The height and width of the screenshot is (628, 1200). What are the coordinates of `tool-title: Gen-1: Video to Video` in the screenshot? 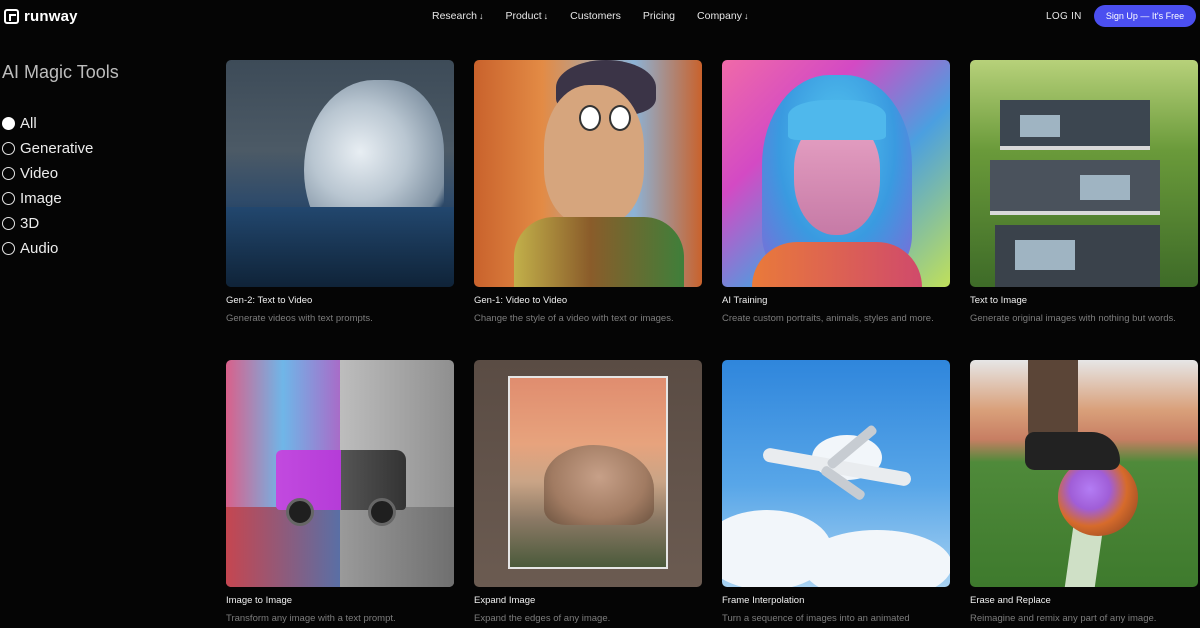 It's located at (588, 300).